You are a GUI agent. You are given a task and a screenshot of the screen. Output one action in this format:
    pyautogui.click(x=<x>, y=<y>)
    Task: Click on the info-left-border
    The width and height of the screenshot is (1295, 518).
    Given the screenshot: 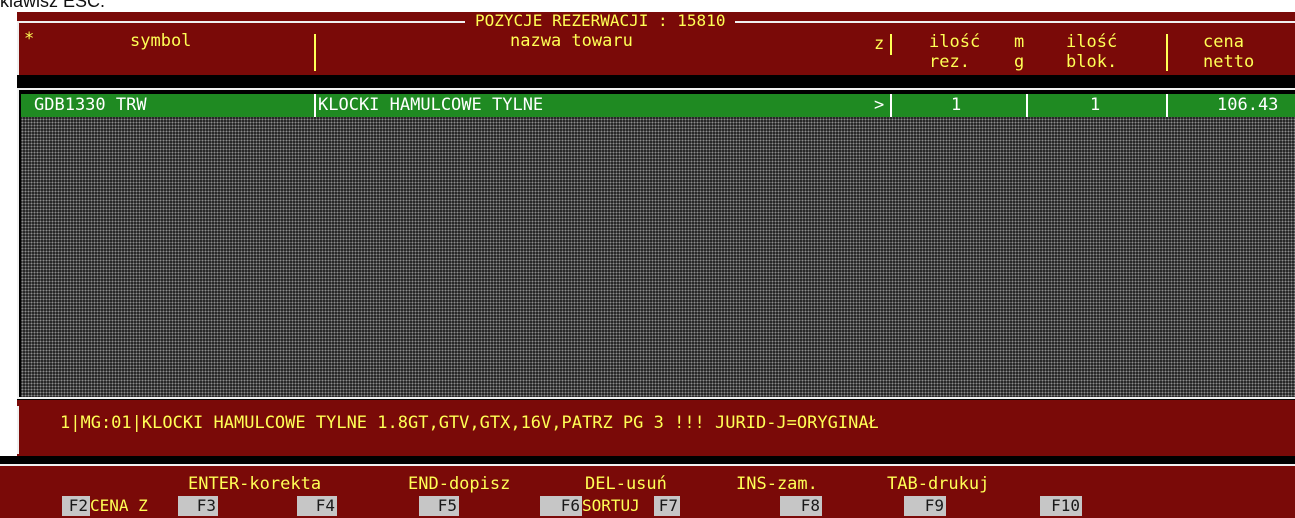 What is the action you would take?
    pyautogui.click(x=18, y=430)
    